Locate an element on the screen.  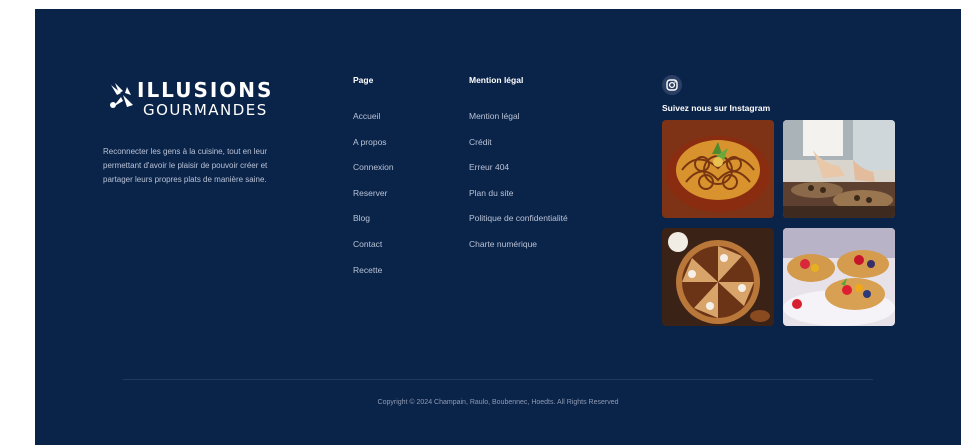
column-title-mention-legal: Mention légal is located at coordinates (496, 80).